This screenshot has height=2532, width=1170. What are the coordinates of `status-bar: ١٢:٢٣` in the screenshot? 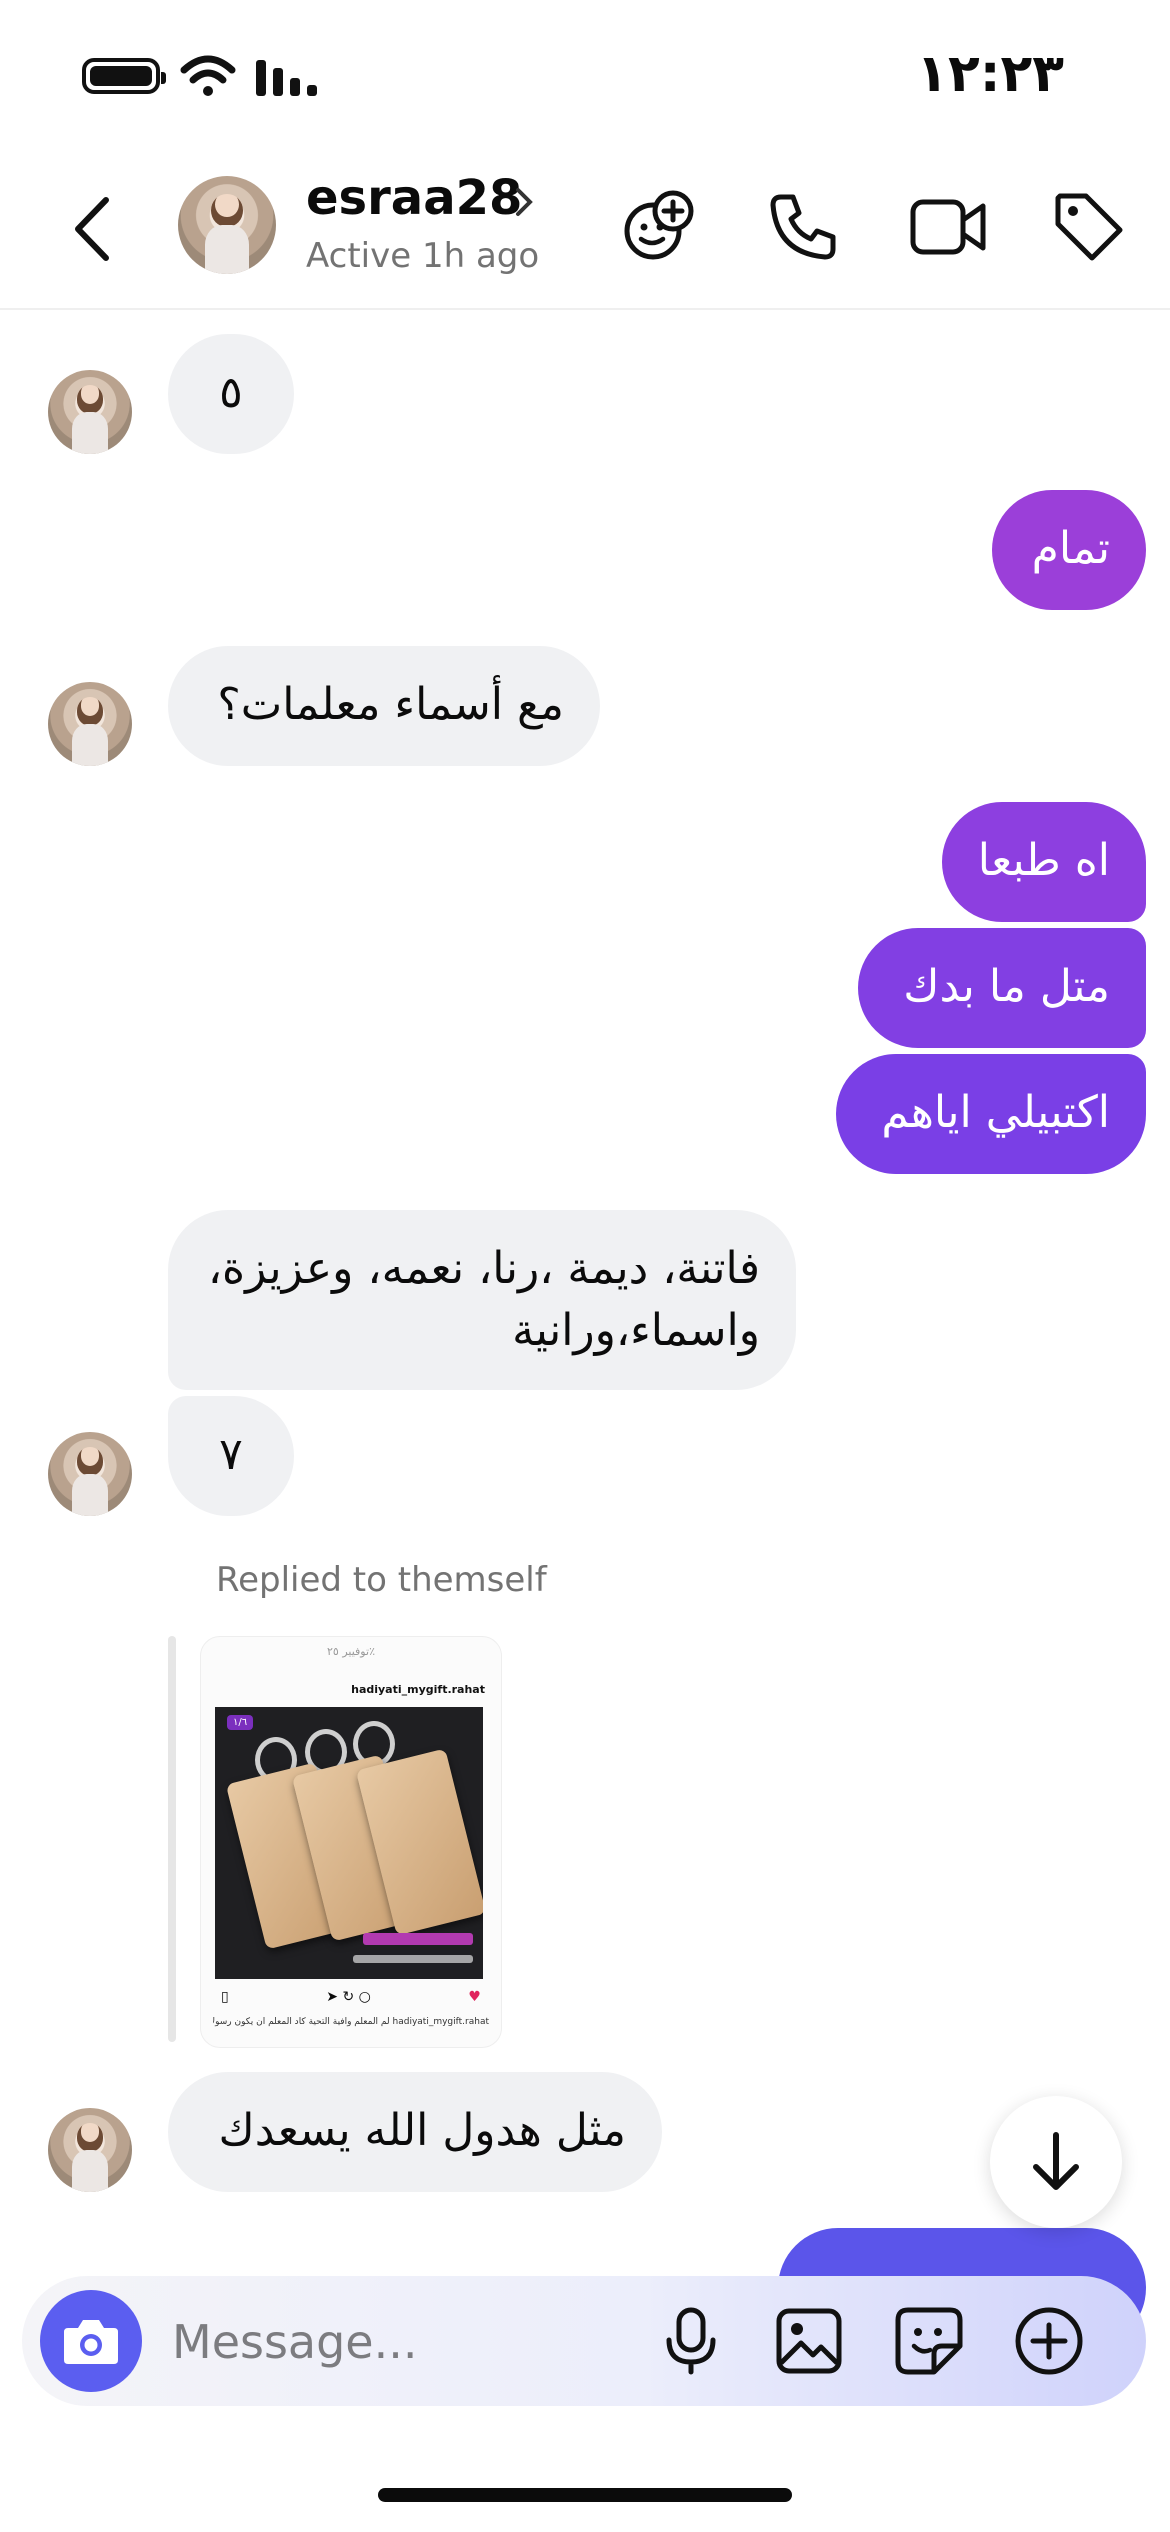 It's located at (585, 75).